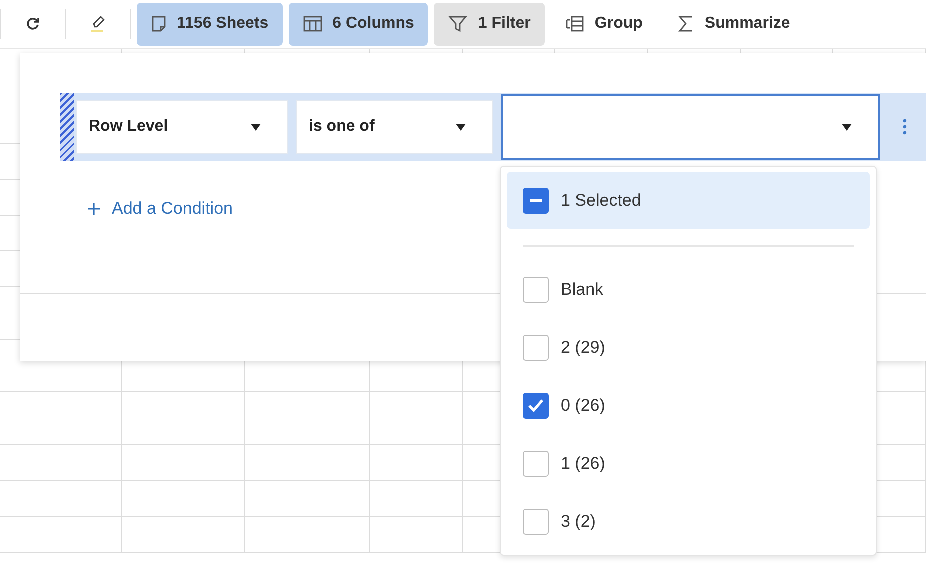  Describe the element at coordinates (358, 24) in the screenshot. I see `columns-button: 6 Columns` at that location.